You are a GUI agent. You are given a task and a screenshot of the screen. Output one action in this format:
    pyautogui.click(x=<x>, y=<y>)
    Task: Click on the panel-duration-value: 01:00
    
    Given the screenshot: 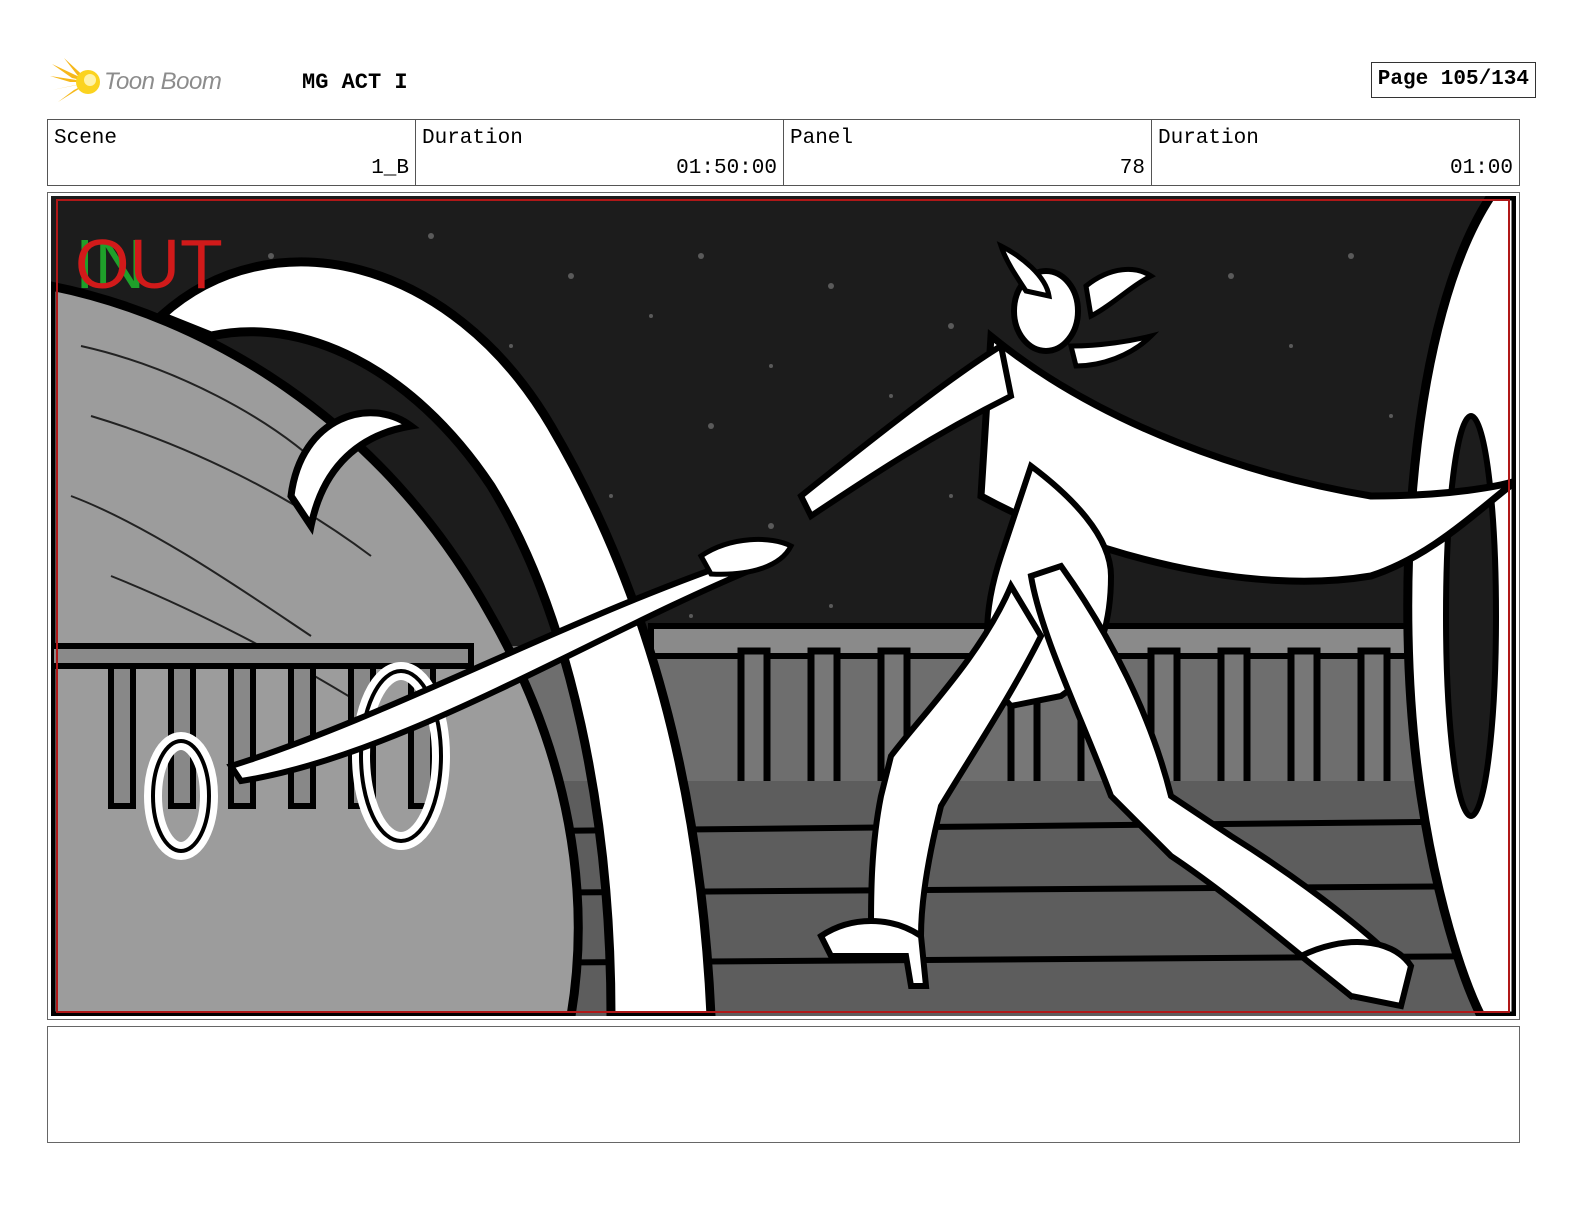 What is the action you would take?
    pyautogui.click(x=1481, y=168)
    